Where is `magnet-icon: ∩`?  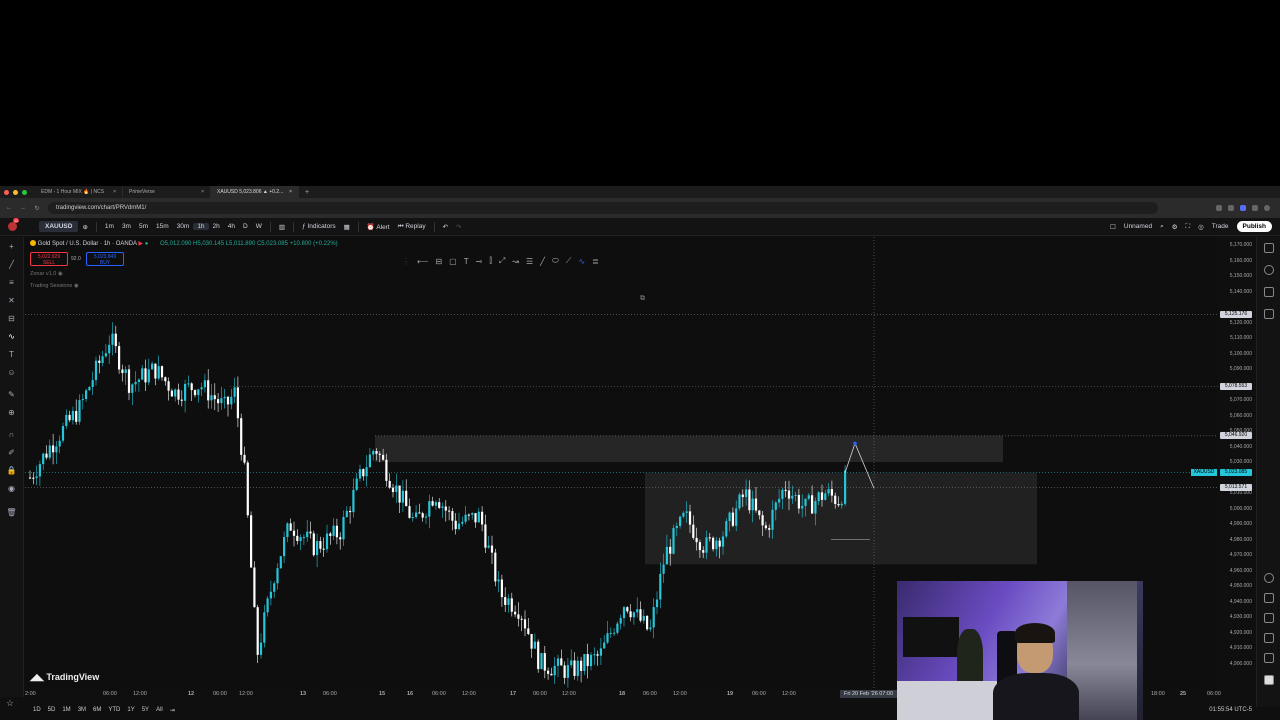 magnet-icon: ∩ is located at coordinates (11, 434).